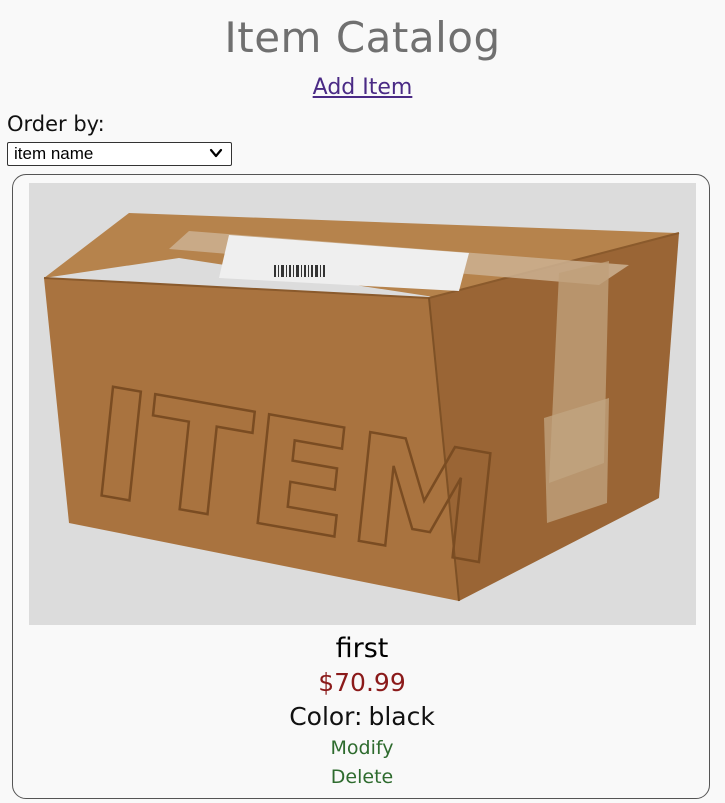 The height and width of the screenshot is (803, 725). Describe the element at coordinates (362, 88) in the screenshot. I see `add-item-link: Add Item` at that location.